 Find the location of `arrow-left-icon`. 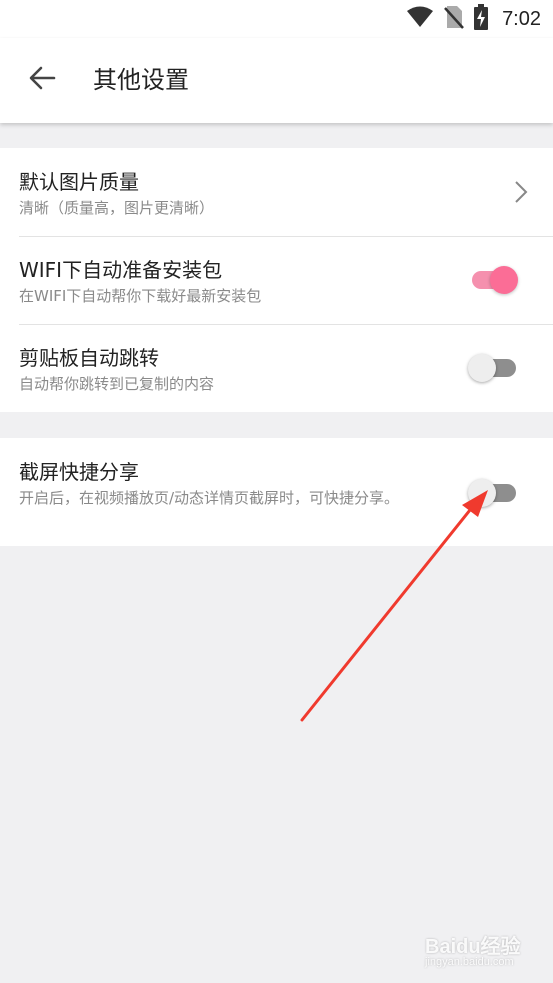

arrow-left-icon is located at coordinates (42, 80).